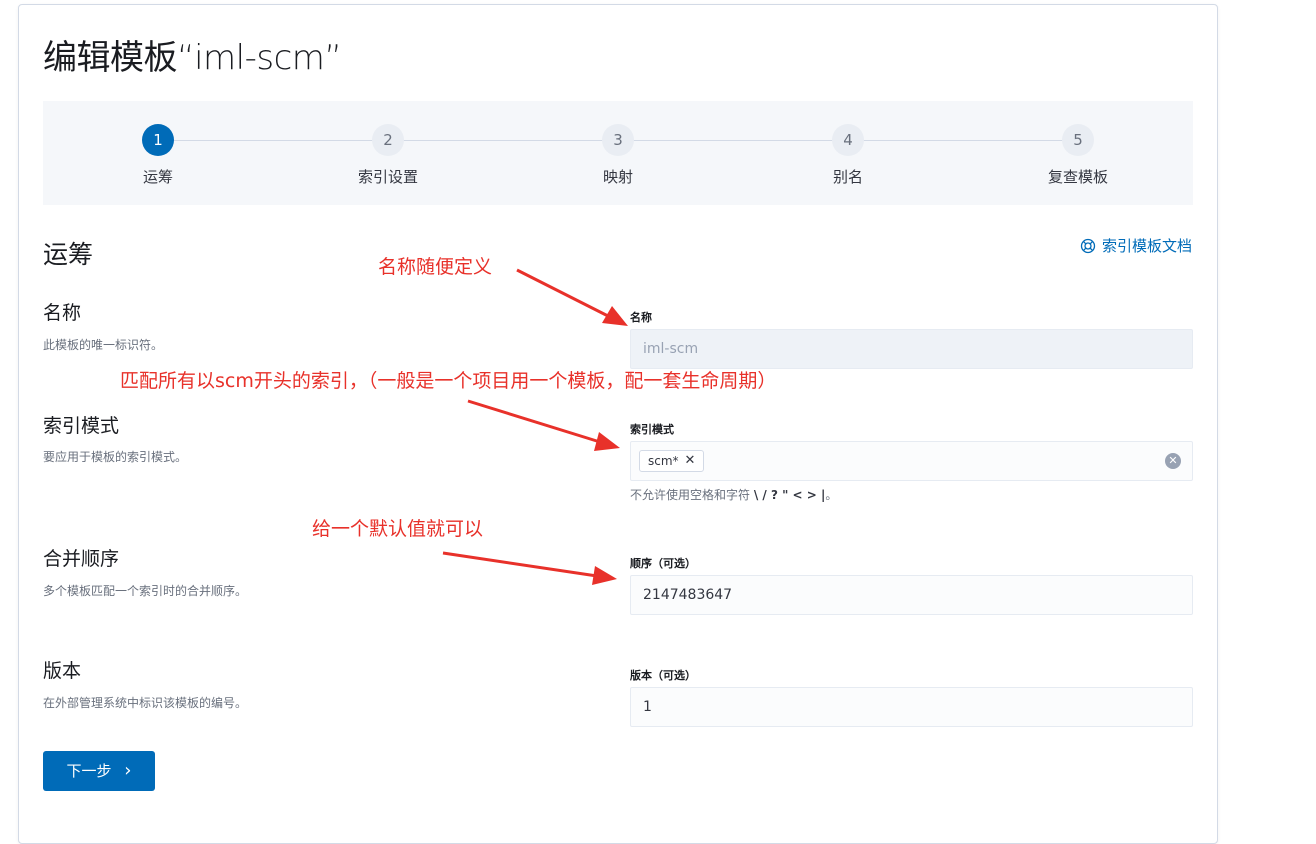  Describe the element at coordinates (1173, 461) in the screenshot. I see `clear-icon: ✕` at that location.